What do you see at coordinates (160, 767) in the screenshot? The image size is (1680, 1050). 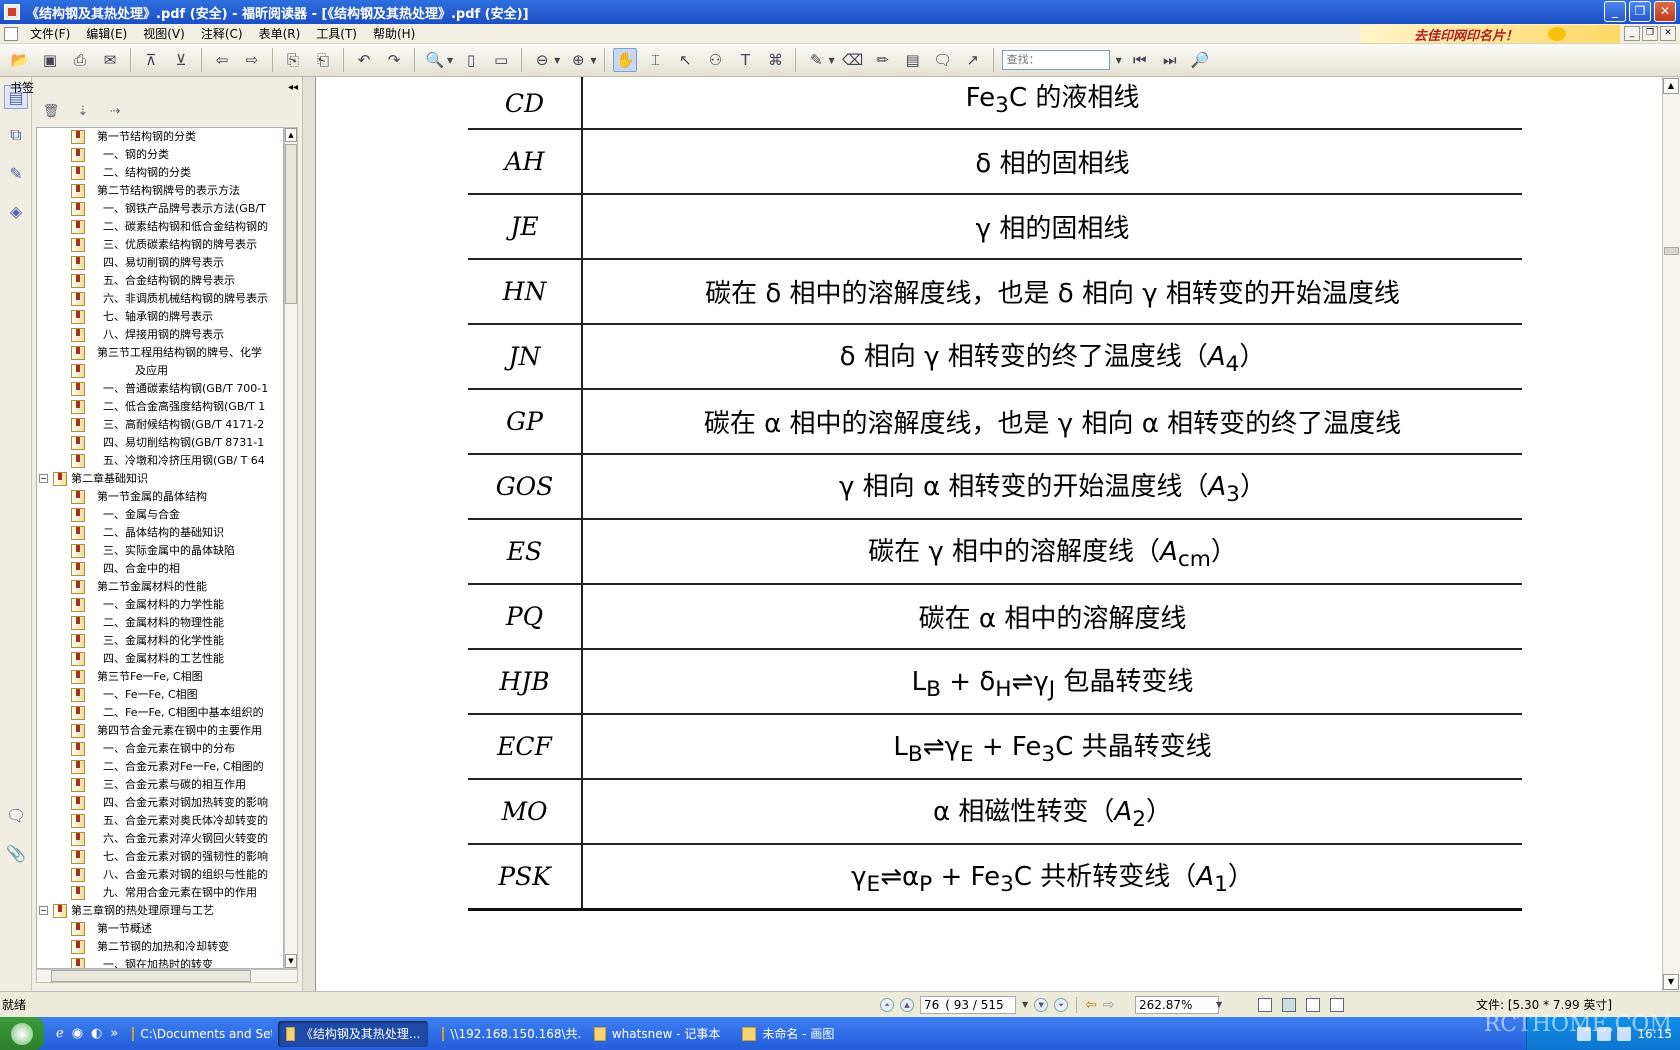 I see `bookmark-item: 二、合金元素对Fe一Fe, C相图的` at bounding box center [160, 767].